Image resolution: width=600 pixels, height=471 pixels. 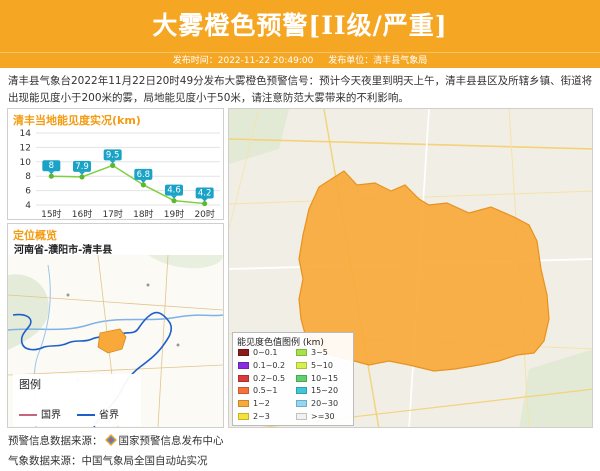 What do you see at coordinates (51, 214) in the screenshot?
I see `x-tick-label: 15时` at bounding box center [51, 214].